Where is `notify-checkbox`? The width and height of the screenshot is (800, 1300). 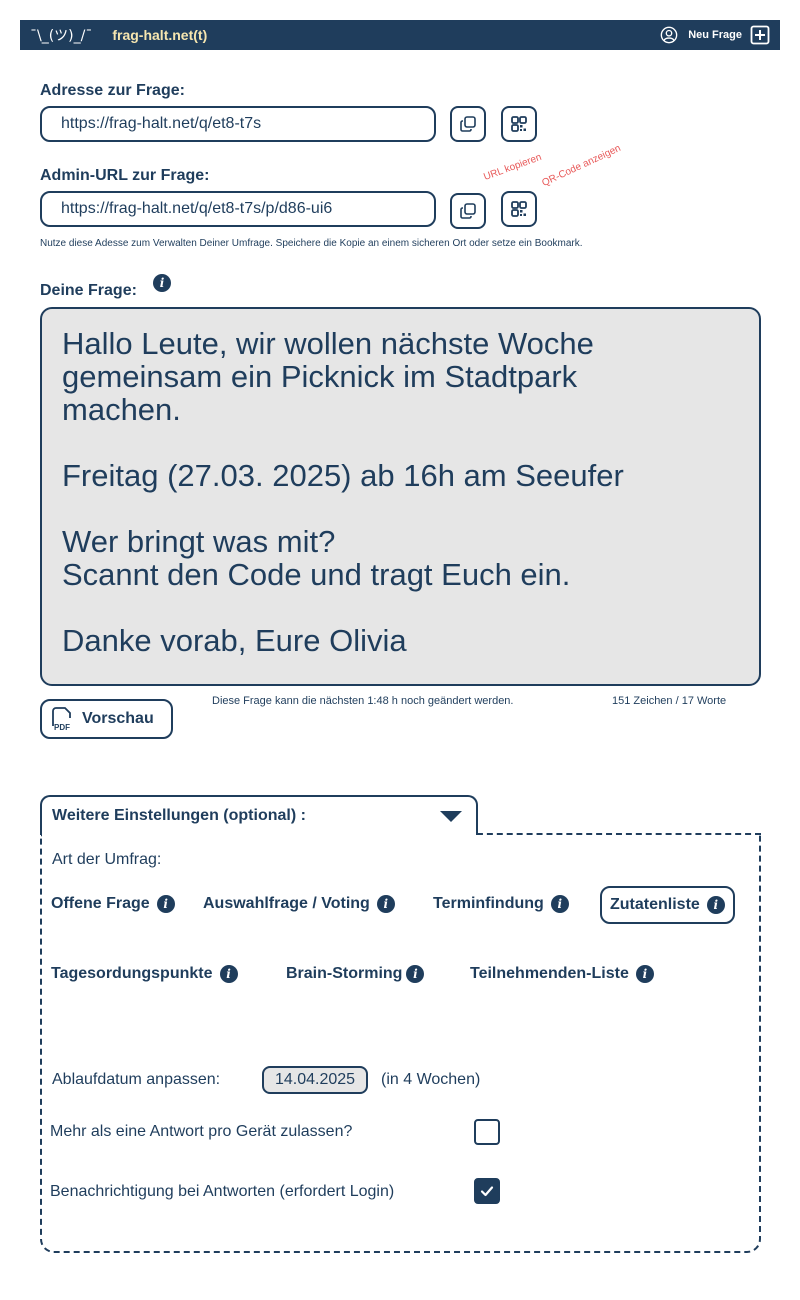
notify-checkbox is located at coordinates (487, 1191).